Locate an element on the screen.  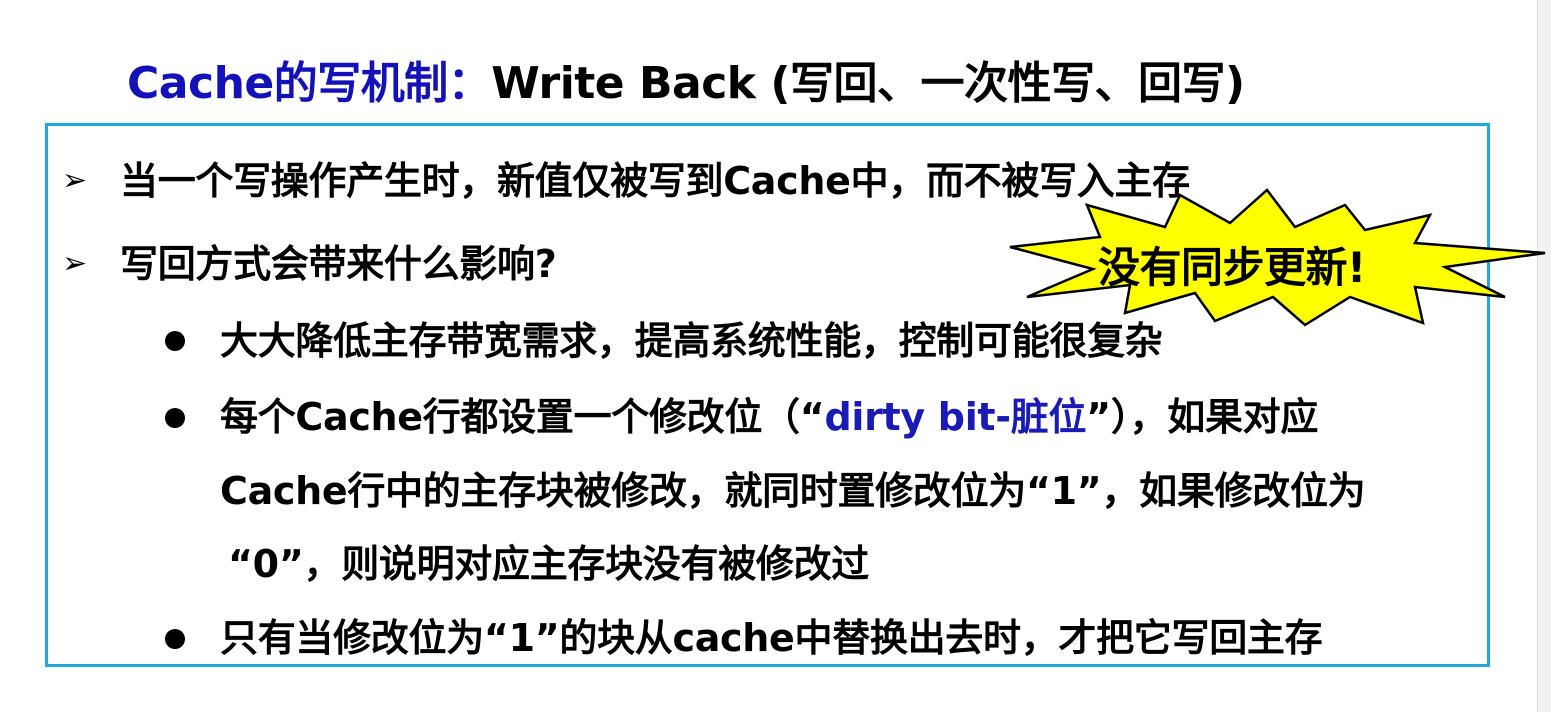
slide-title: Cache的写机制：Write Back (写回、一次性写、回写) is located at coordinates (686, 84).